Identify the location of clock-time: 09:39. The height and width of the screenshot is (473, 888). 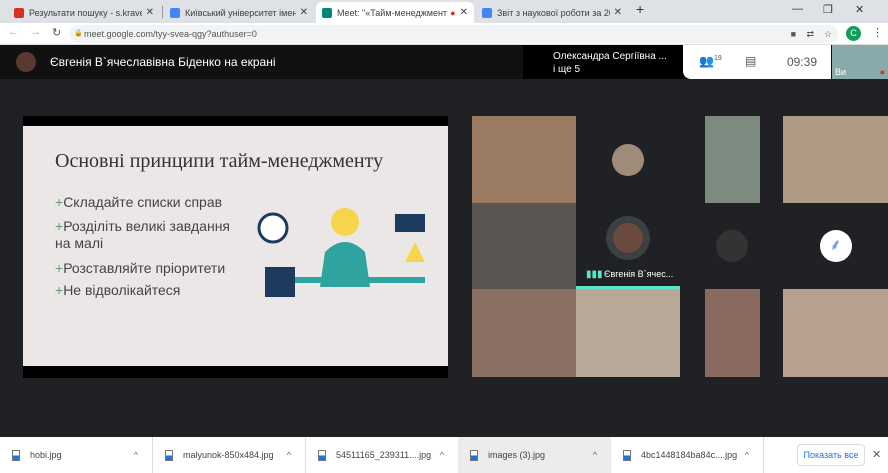
(802, 62).